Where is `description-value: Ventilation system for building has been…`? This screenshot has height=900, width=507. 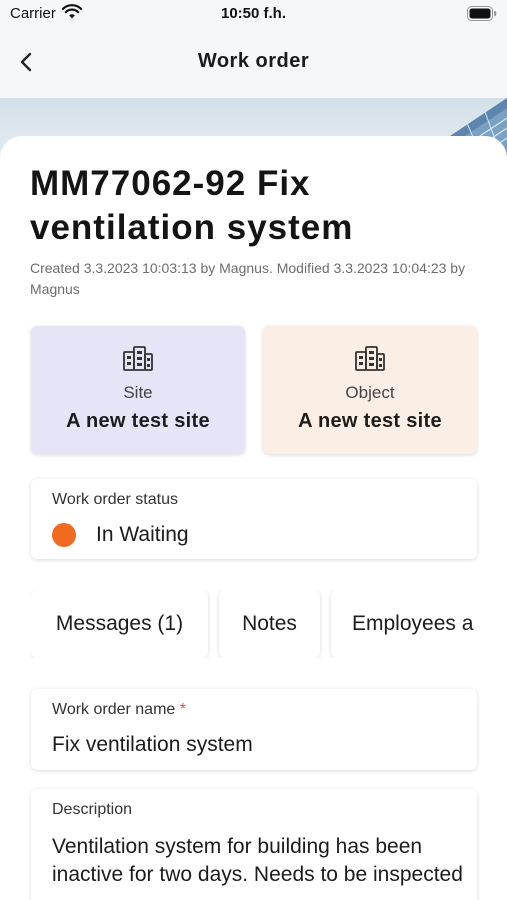
description-value: Ventilation system for building has been… is located at coordinates (257, 860).